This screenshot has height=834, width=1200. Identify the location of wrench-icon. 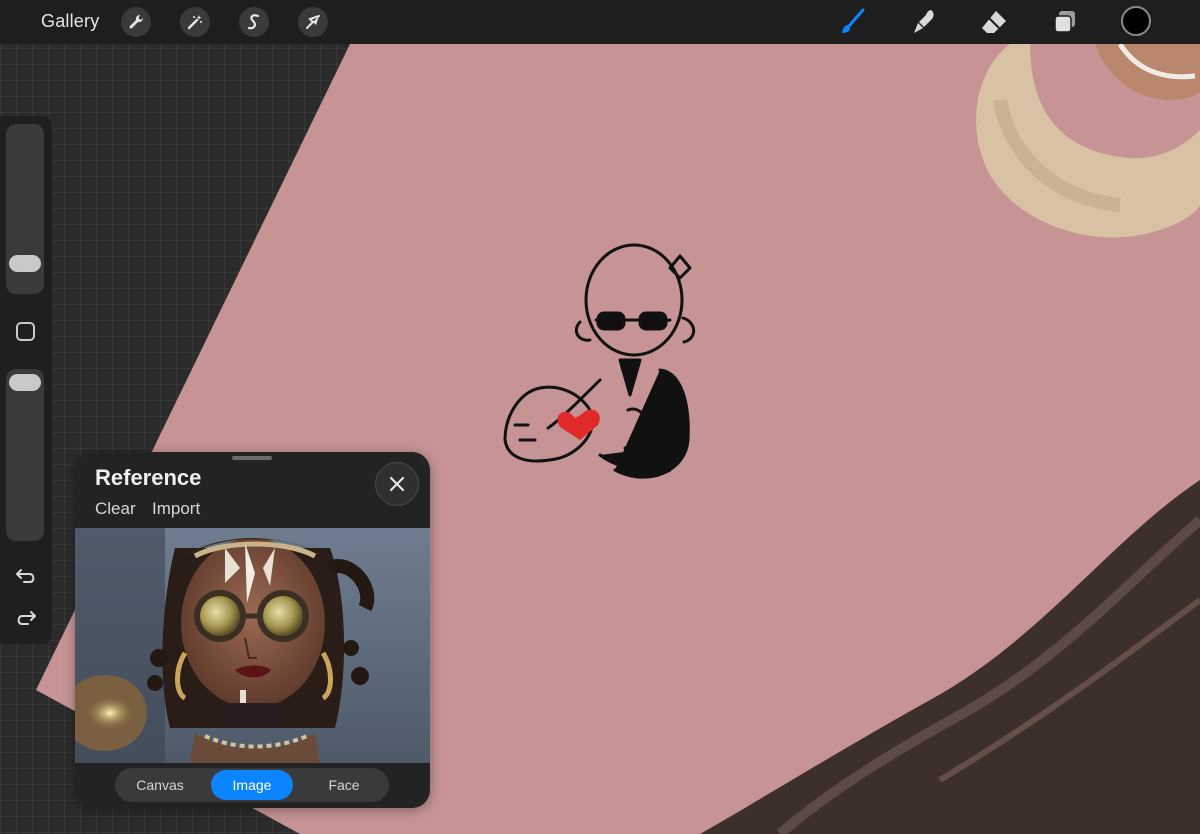
(136, 21).